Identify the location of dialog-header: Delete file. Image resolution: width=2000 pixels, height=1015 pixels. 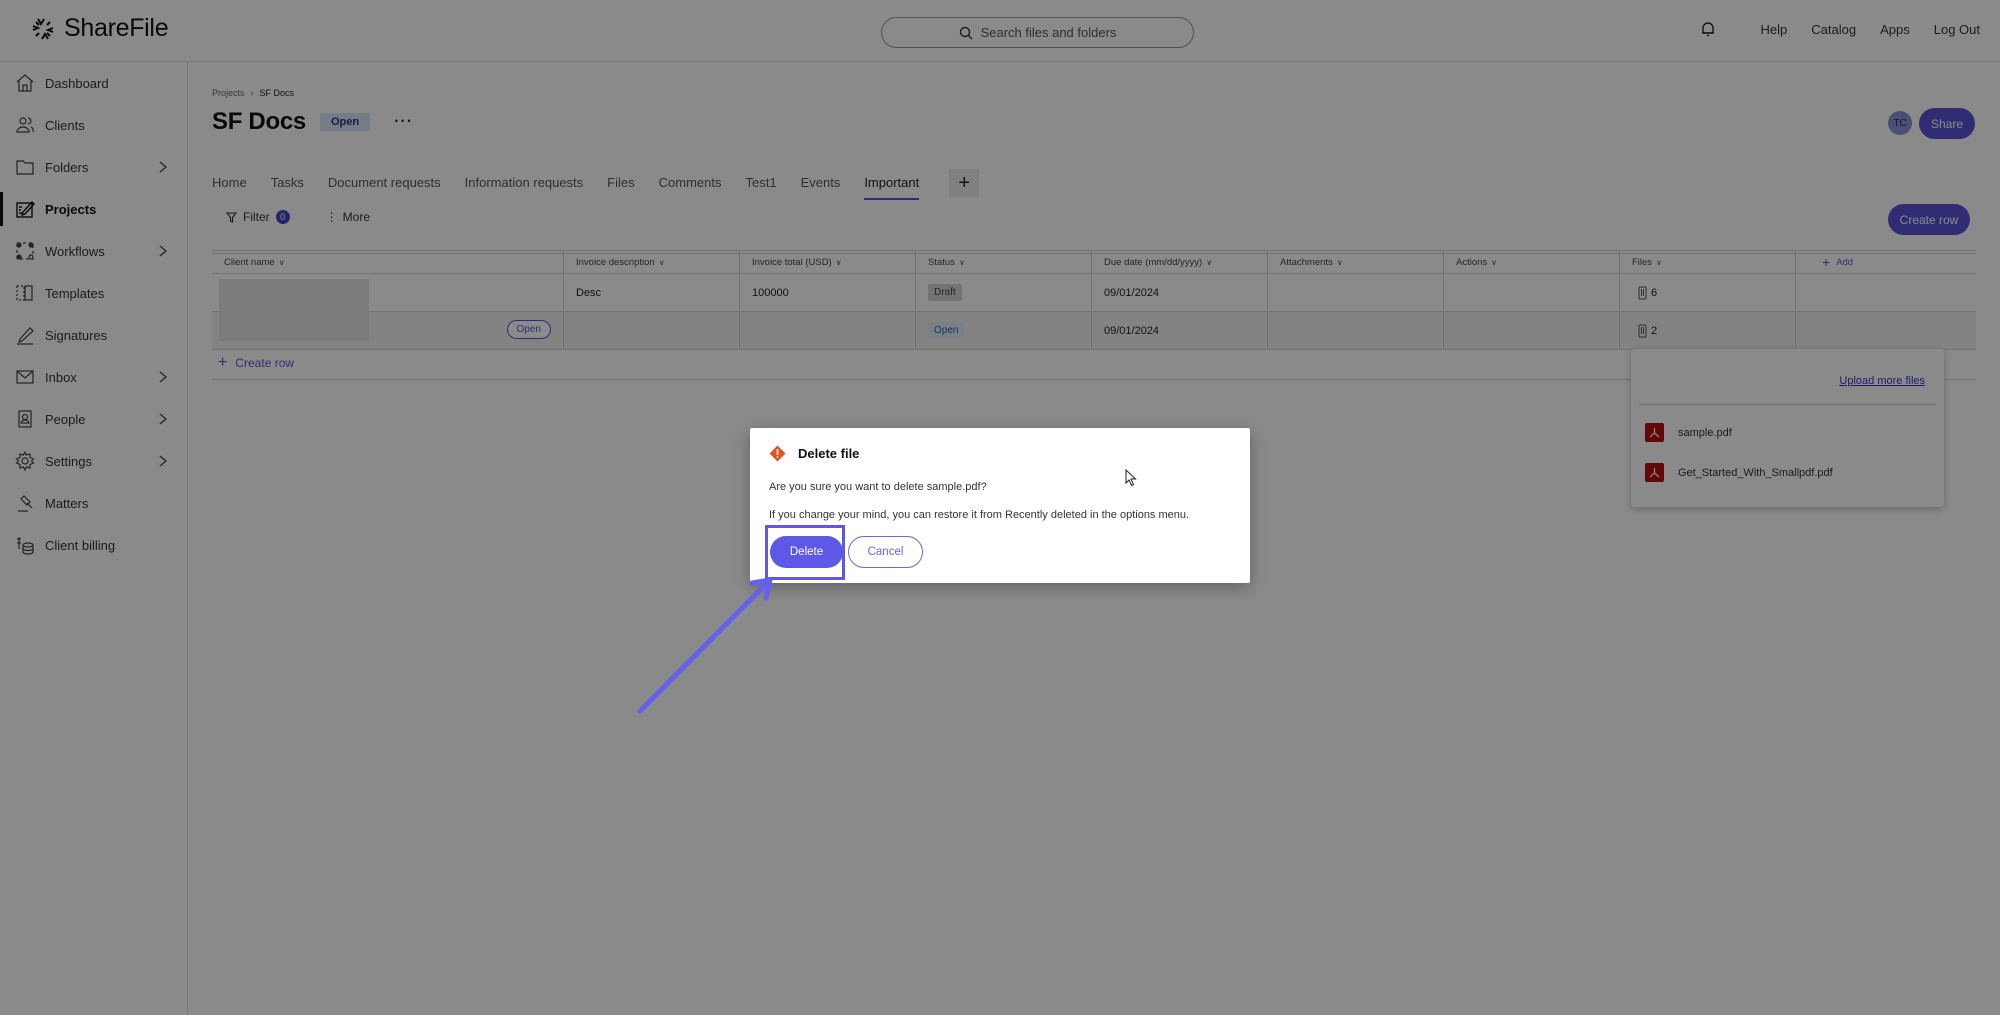
(814, 453).